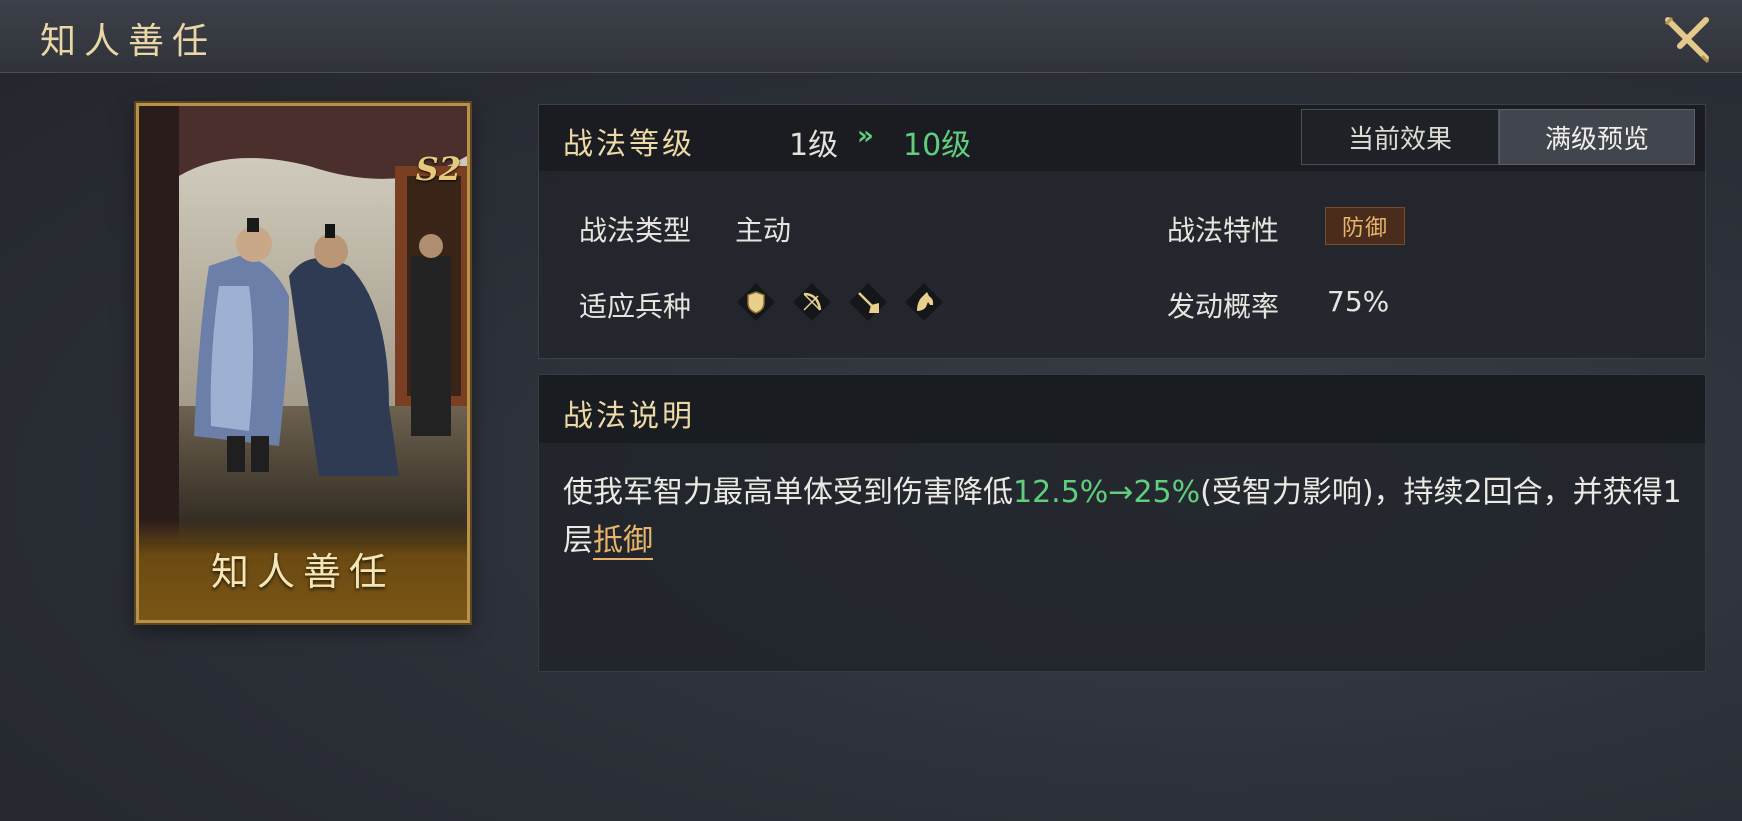 The image size is (1742, 821). What do you see at coordinates (788, 492) in the screenshot?
I see `description-text-part: 使我军智力最高单体受到伤害降低` at bounding box center [788, 492].